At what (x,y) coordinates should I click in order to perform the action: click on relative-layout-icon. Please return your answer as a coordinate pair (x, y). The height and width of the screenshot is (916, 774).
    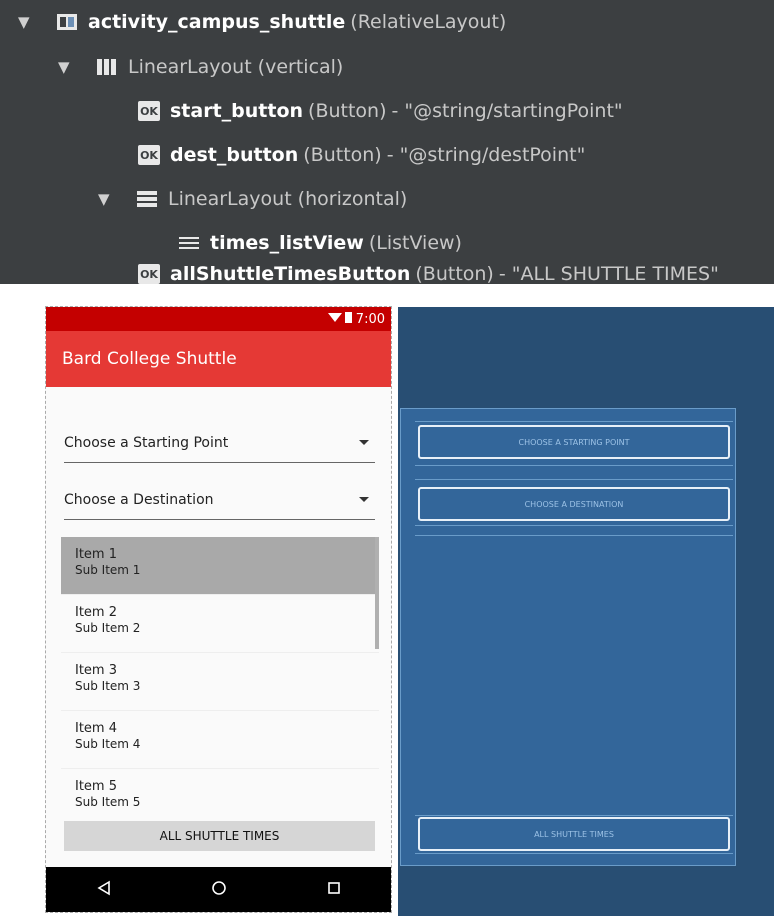
    Looking at the image, I should click on (67, 22).